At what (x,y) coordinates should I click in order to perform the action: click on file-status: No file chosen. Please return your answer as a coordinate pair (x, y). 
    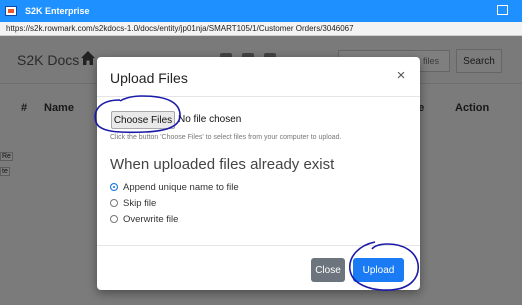
    Looking at the image, I should click on (210, 119).